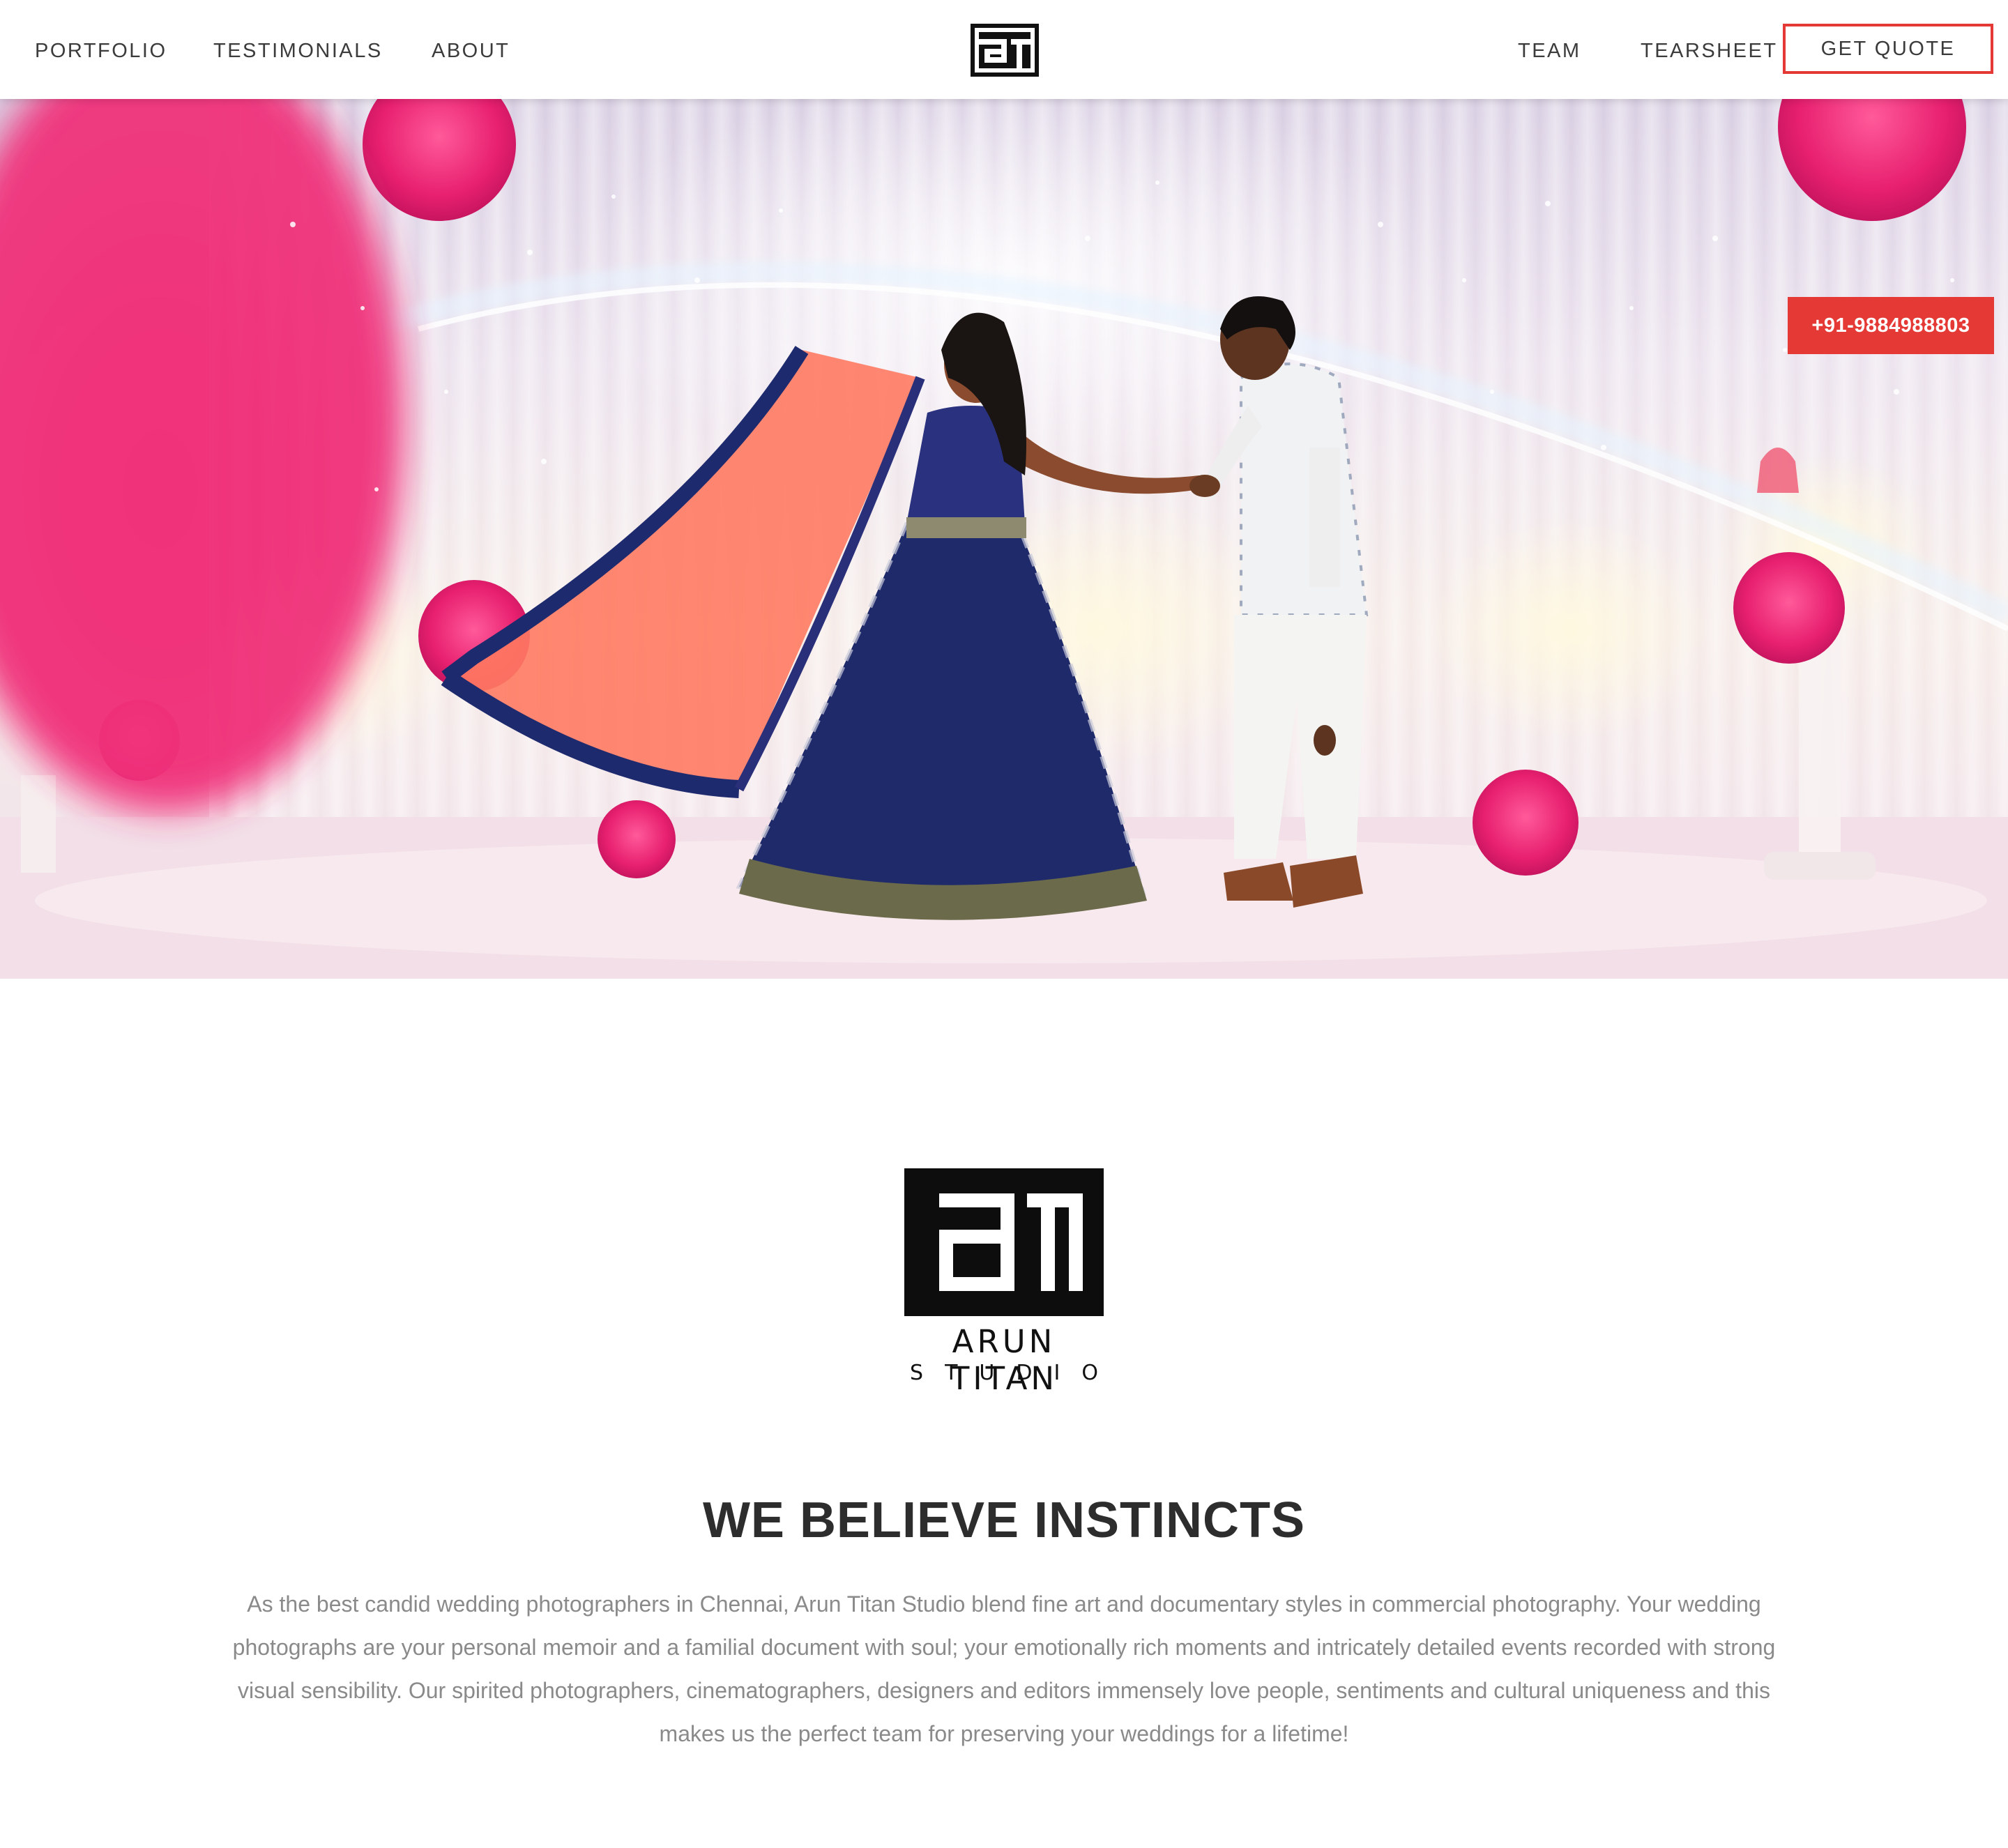 This screenshot has height=1848, width=2008. I want to click on nav-testimonials: TESTIMONIALS, so click(298, 51).